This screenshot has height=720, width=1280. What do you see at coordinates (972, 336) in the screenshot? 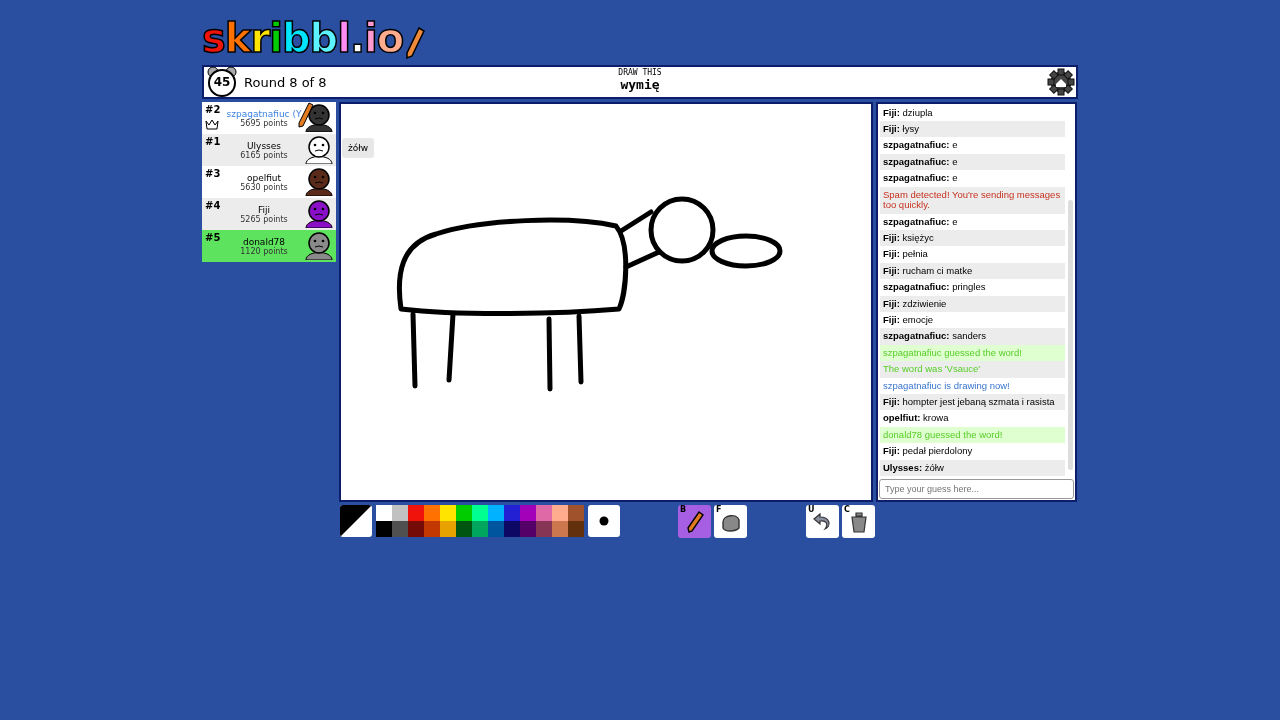
I see `chat-message: szpagatnafiuc: sanders` at bounding box center [972, 336].